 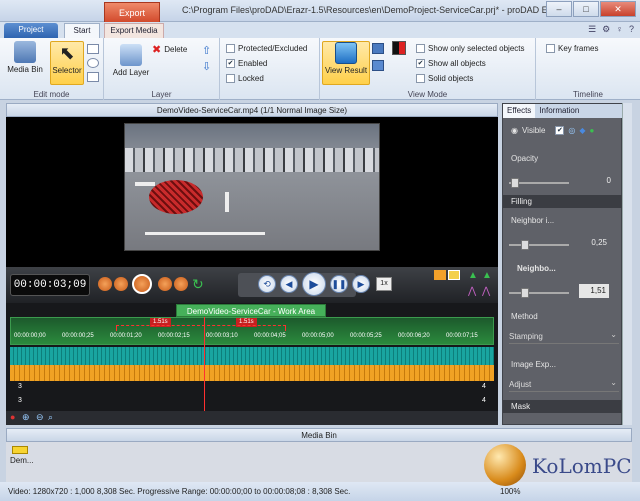 I want to click on view-split-icon, so click(x=378, y=65).